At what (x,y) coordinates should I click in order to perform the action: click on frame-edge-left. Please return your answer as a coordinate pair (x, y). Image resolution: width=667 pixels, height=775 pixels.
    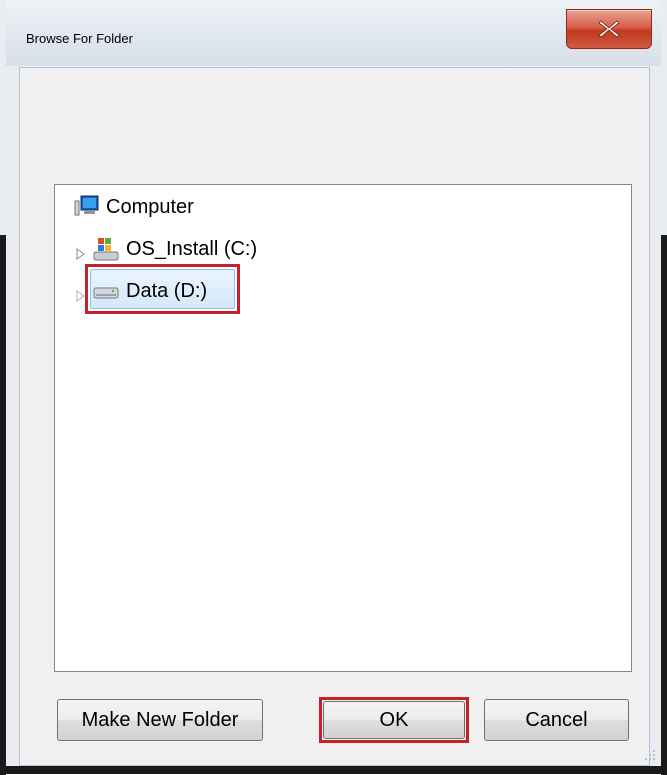
    Looking at the image, I should click on (3, 505).